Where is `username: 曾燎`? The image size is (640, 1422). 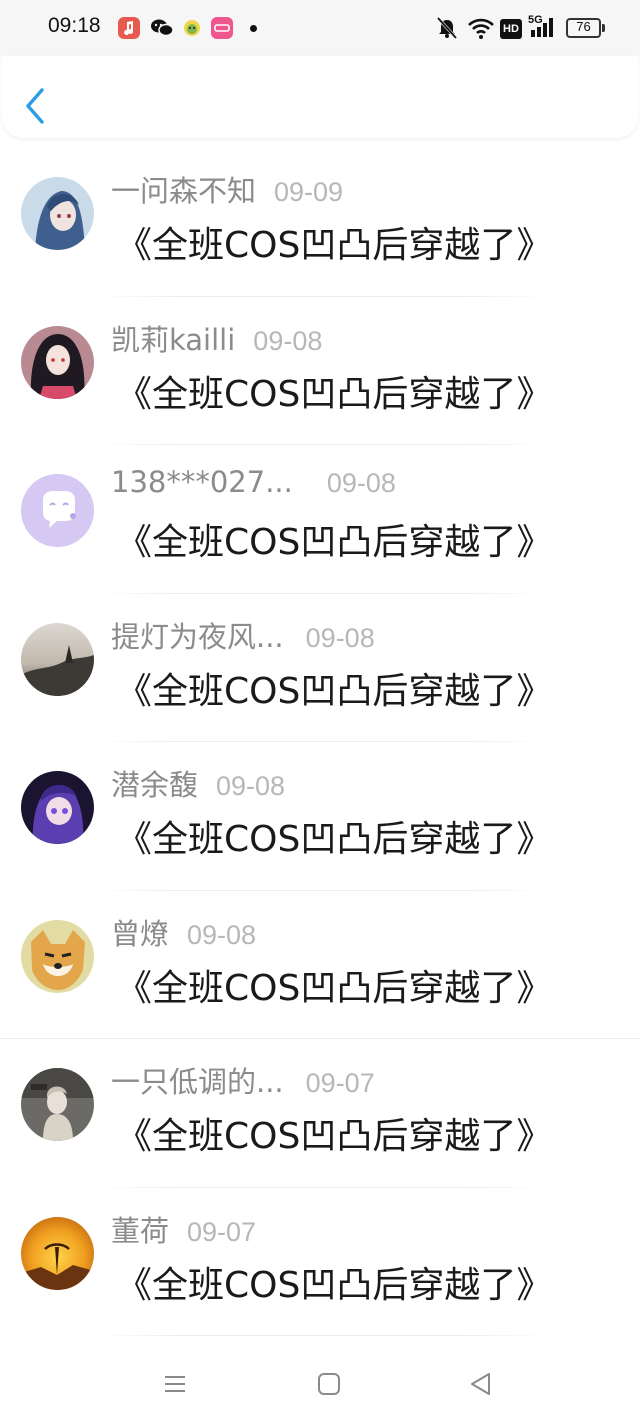 username: 曾燎 is located at coordinates (140, 932).